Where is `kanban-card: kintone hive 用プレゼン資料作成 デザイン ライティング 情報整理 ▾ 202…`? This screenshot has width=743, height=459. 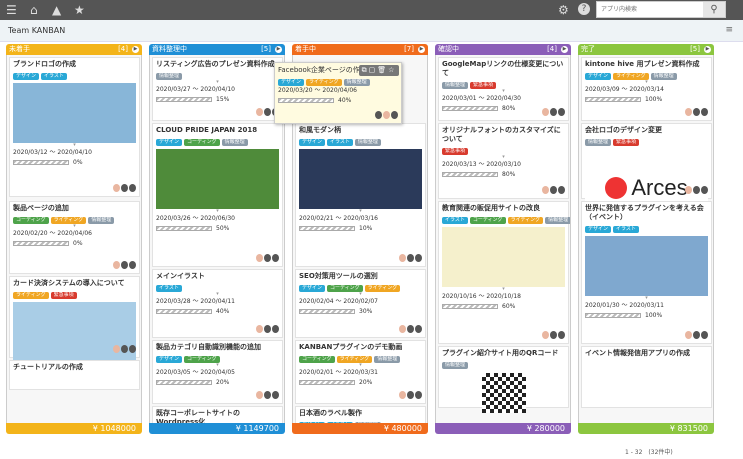 kanban-card: kintone hive 用プレゼン資料作成 デザイン ライティング 情報整理 ▾ 202… is located at coordinates (646, 89).